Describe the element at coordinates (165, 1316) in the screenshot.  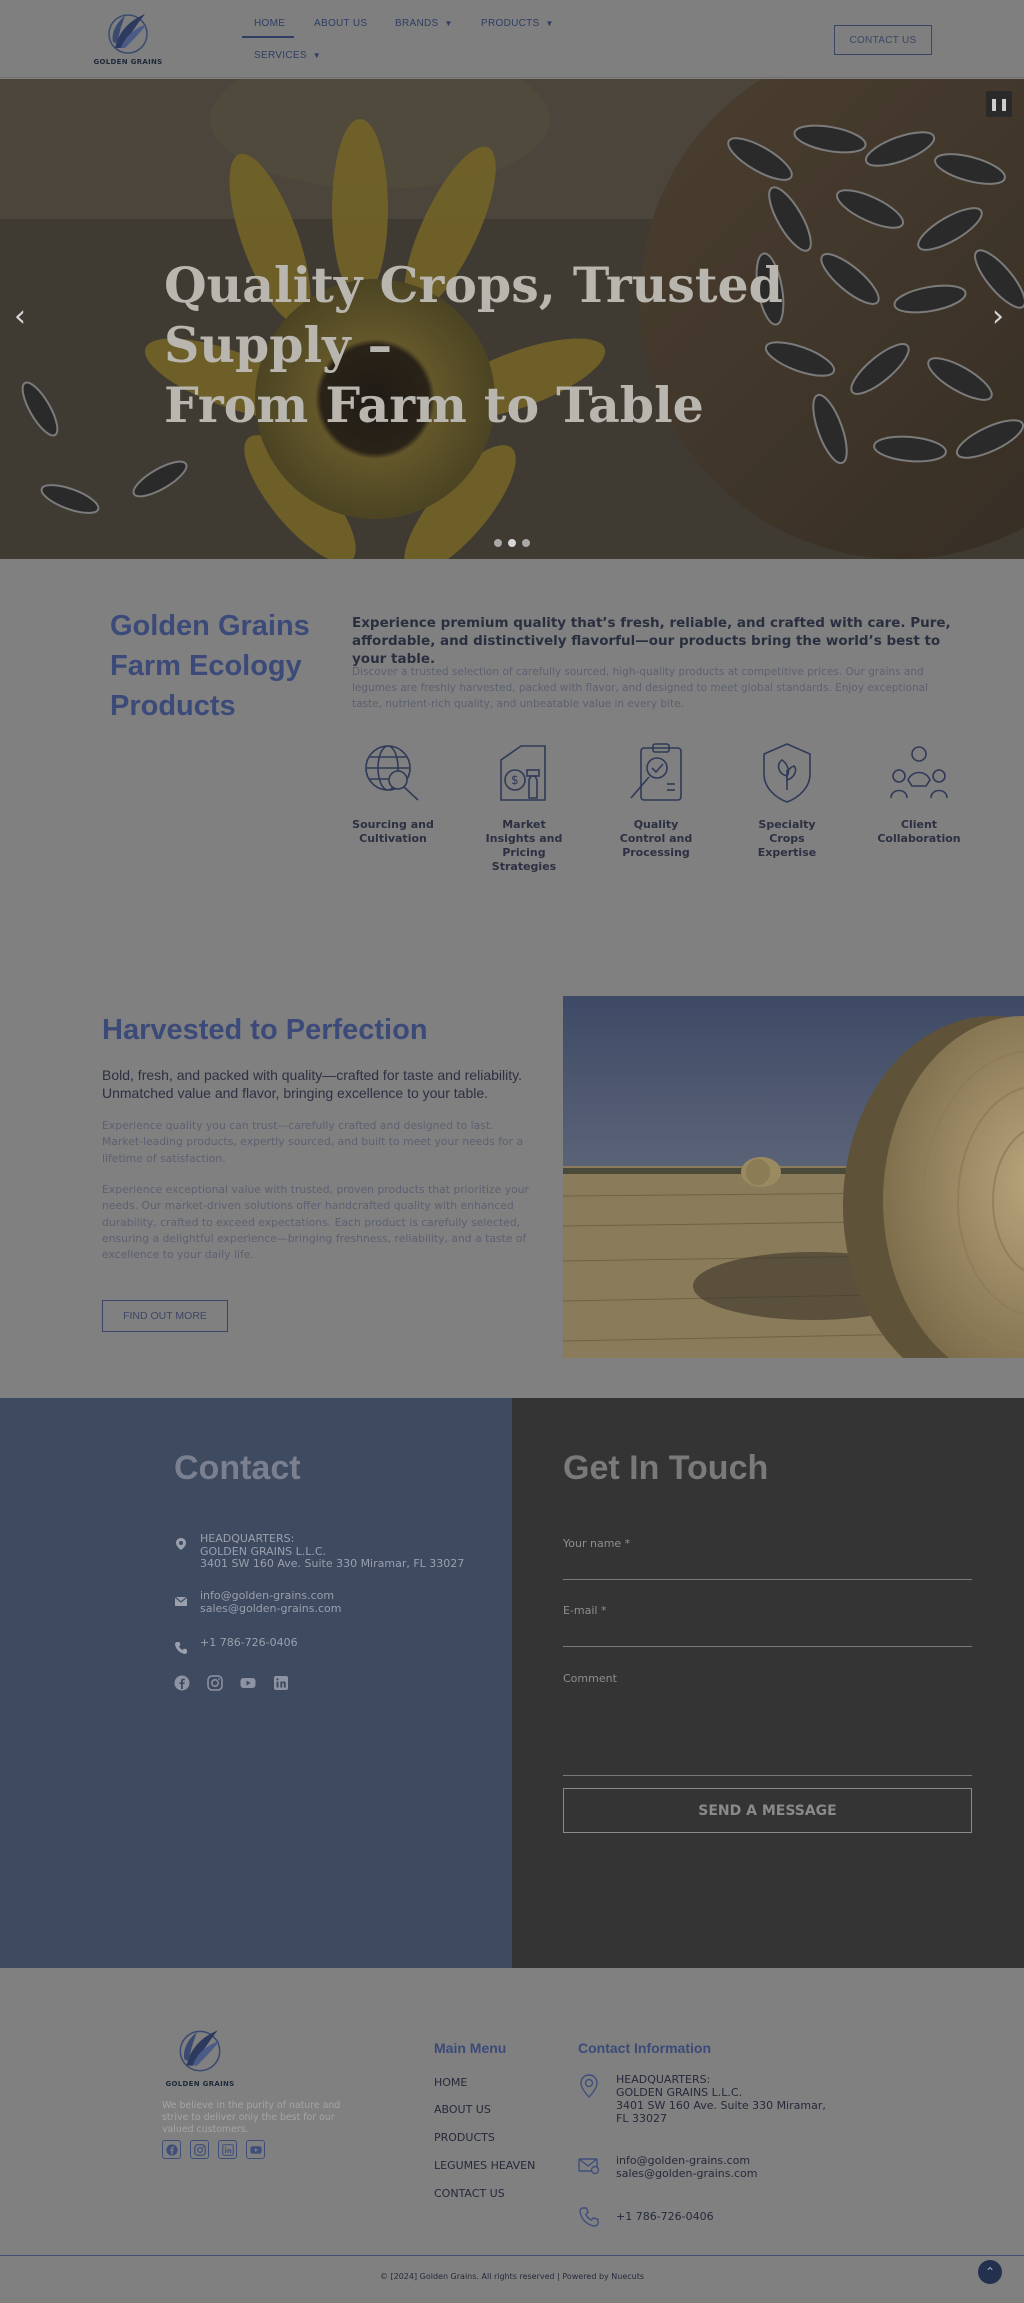
I see `find-out-more-button: FIND OUT MORE` at that location.